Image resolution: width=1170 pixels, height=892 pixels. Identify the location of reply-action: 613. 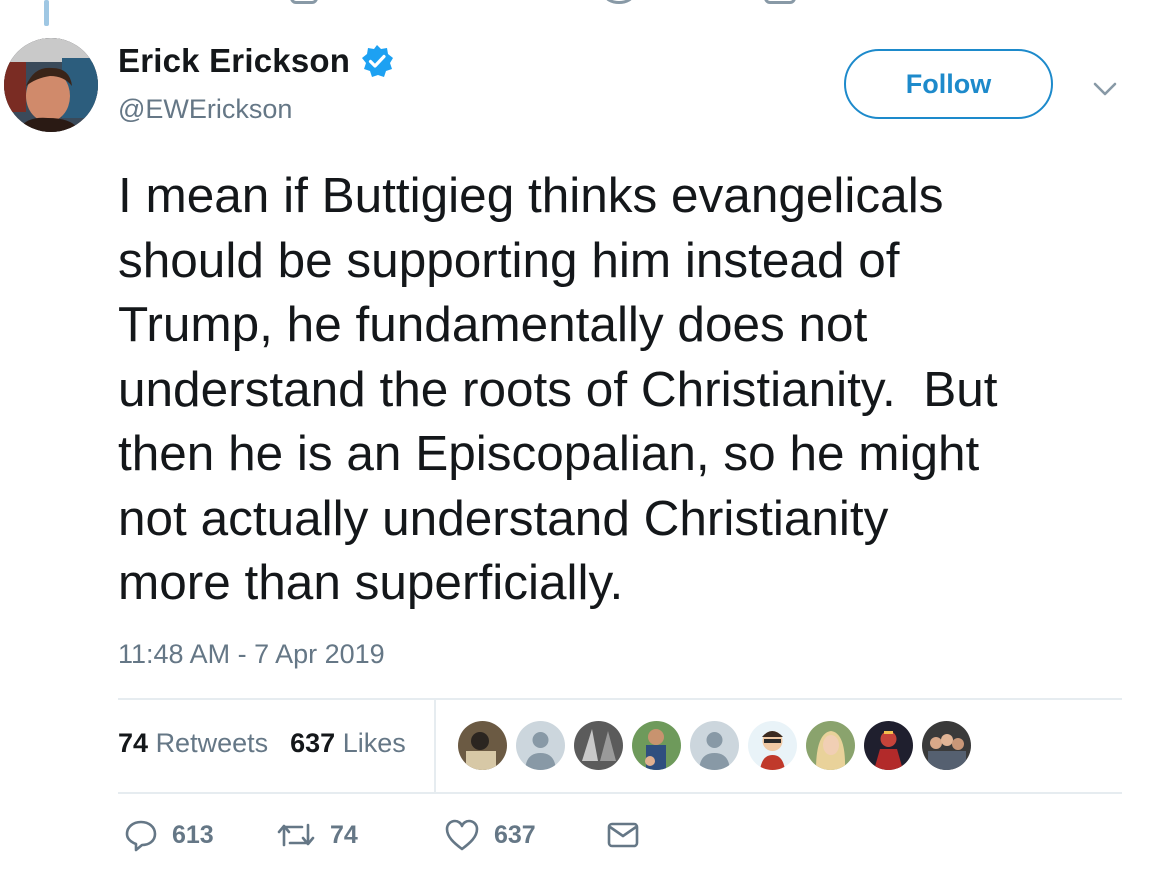
(200, 835).